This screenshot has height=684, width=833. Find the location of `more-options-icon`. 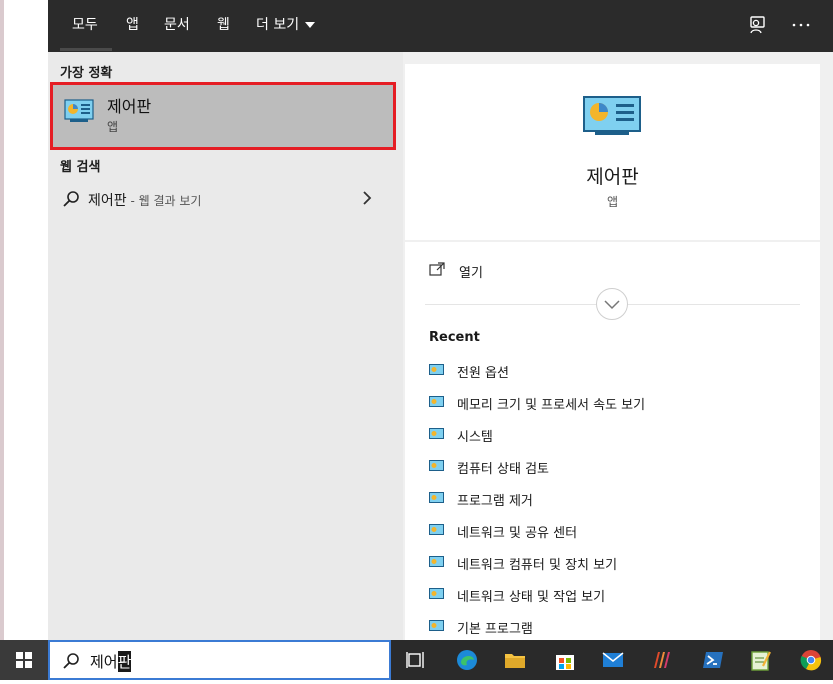

more-options-icon is located at coordinates (801, 25).